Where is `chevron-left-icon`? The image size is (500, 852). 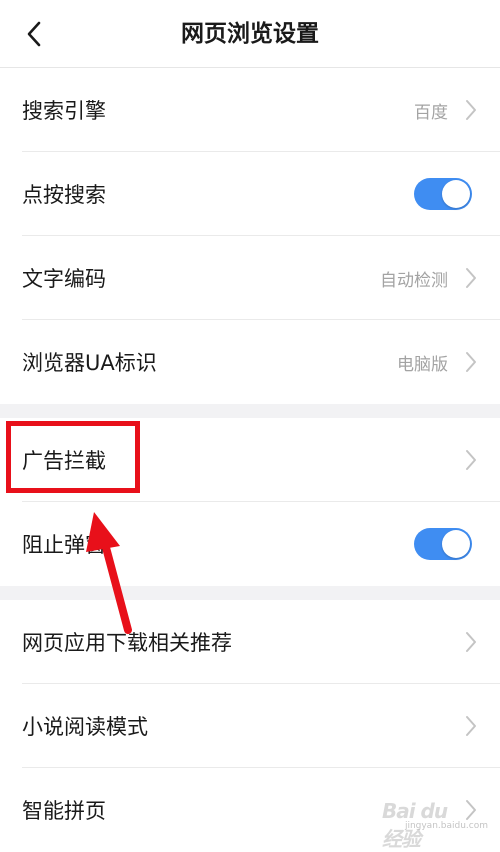
chevron-left-icon is located at coordinates (34, 34).